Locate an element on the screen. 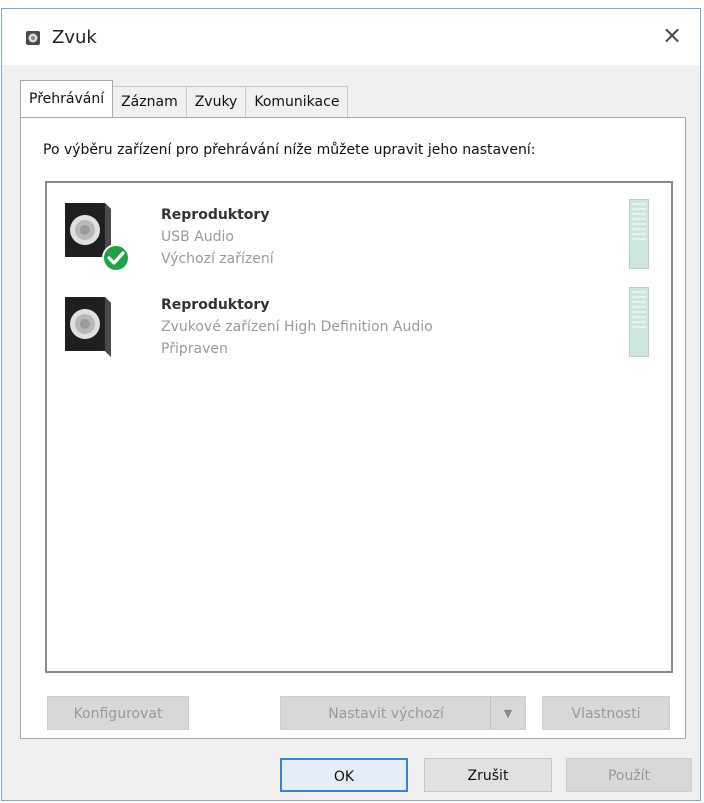 This screenshot has height=803, width=704. checkmark-icon is located at coordinates (116, 258).